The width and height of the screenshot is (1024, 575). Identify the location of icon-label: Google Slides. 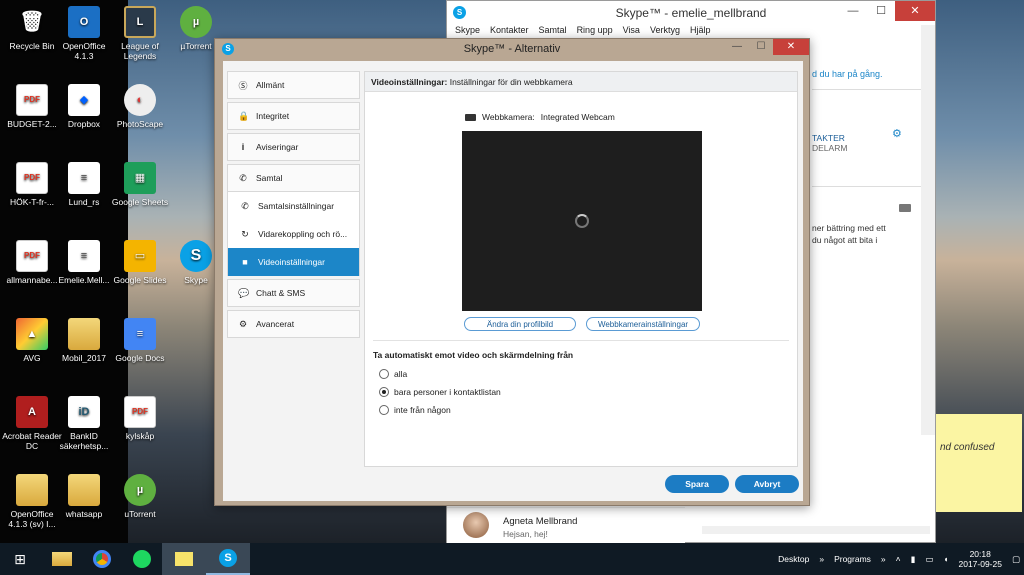
(140, 280).